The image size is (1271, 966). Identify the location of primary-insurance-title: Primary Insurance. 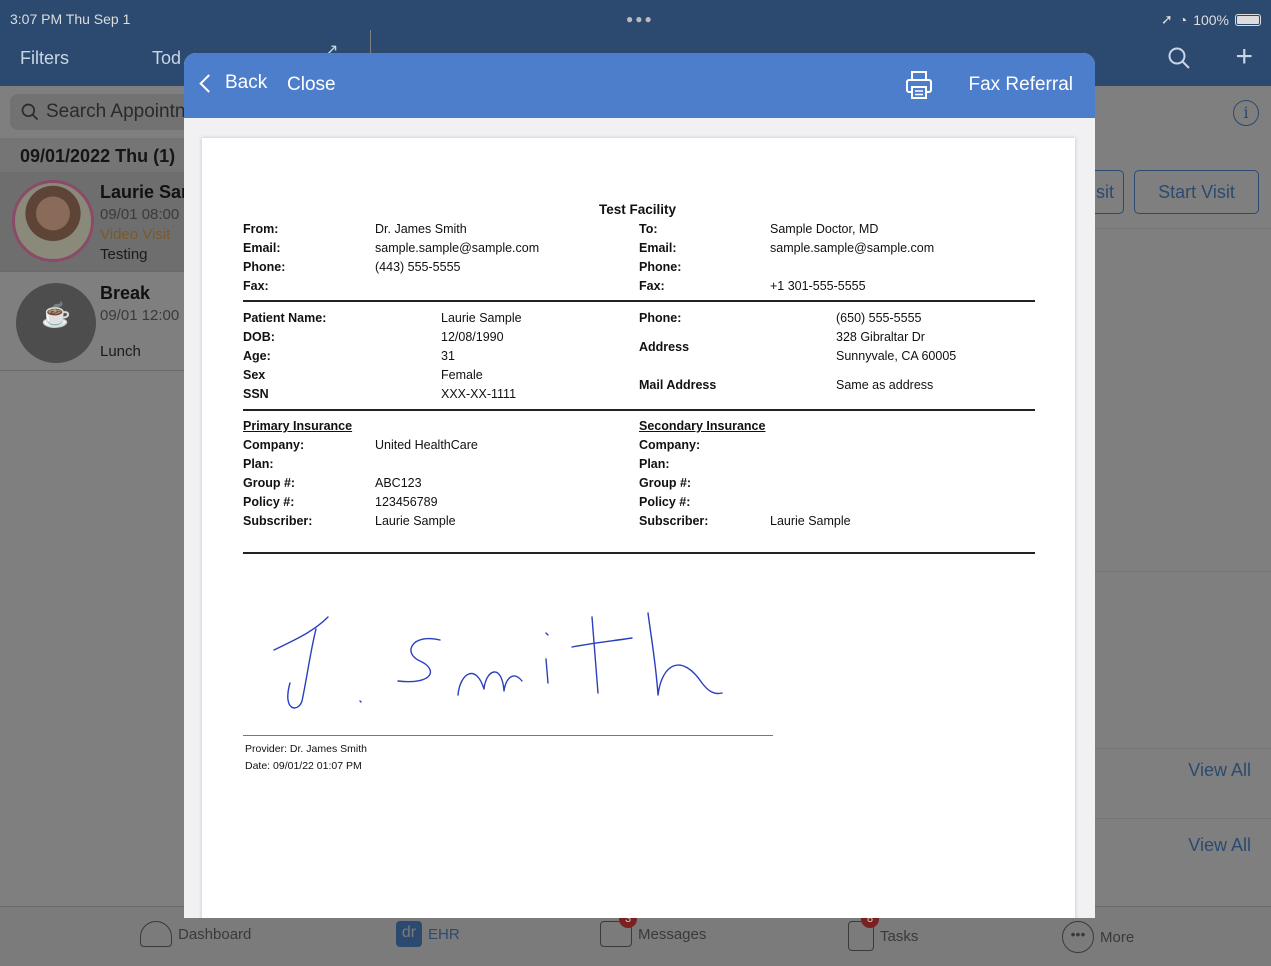
(298, 426).